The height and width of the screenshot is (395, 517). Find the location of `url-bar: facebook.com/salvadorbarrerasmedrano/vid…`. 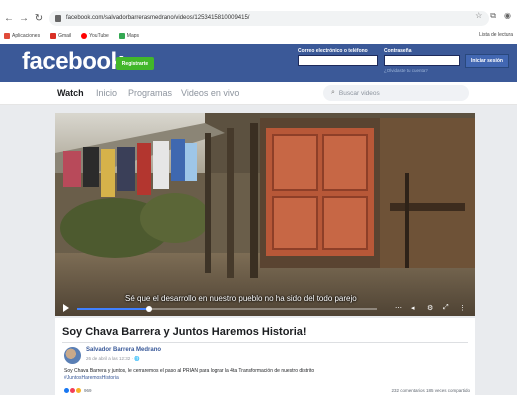

url-bar: facebook.com/salvadorbarrerasmedrano/vid… is located at coordinates (269, 18).